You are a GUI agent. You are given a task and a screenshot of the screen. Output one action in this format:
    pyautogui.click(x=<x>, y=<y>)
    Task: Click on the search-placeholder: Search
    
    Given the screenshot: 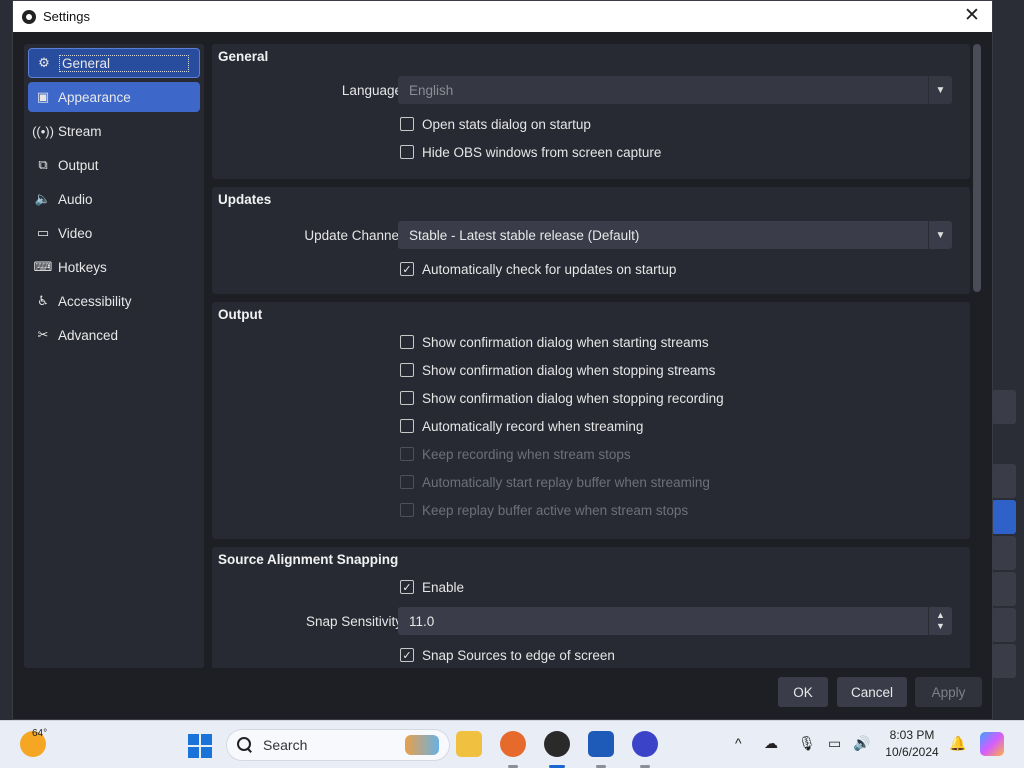 What is the action you would take?
    pyautogui.click(x=285, y=745)
    